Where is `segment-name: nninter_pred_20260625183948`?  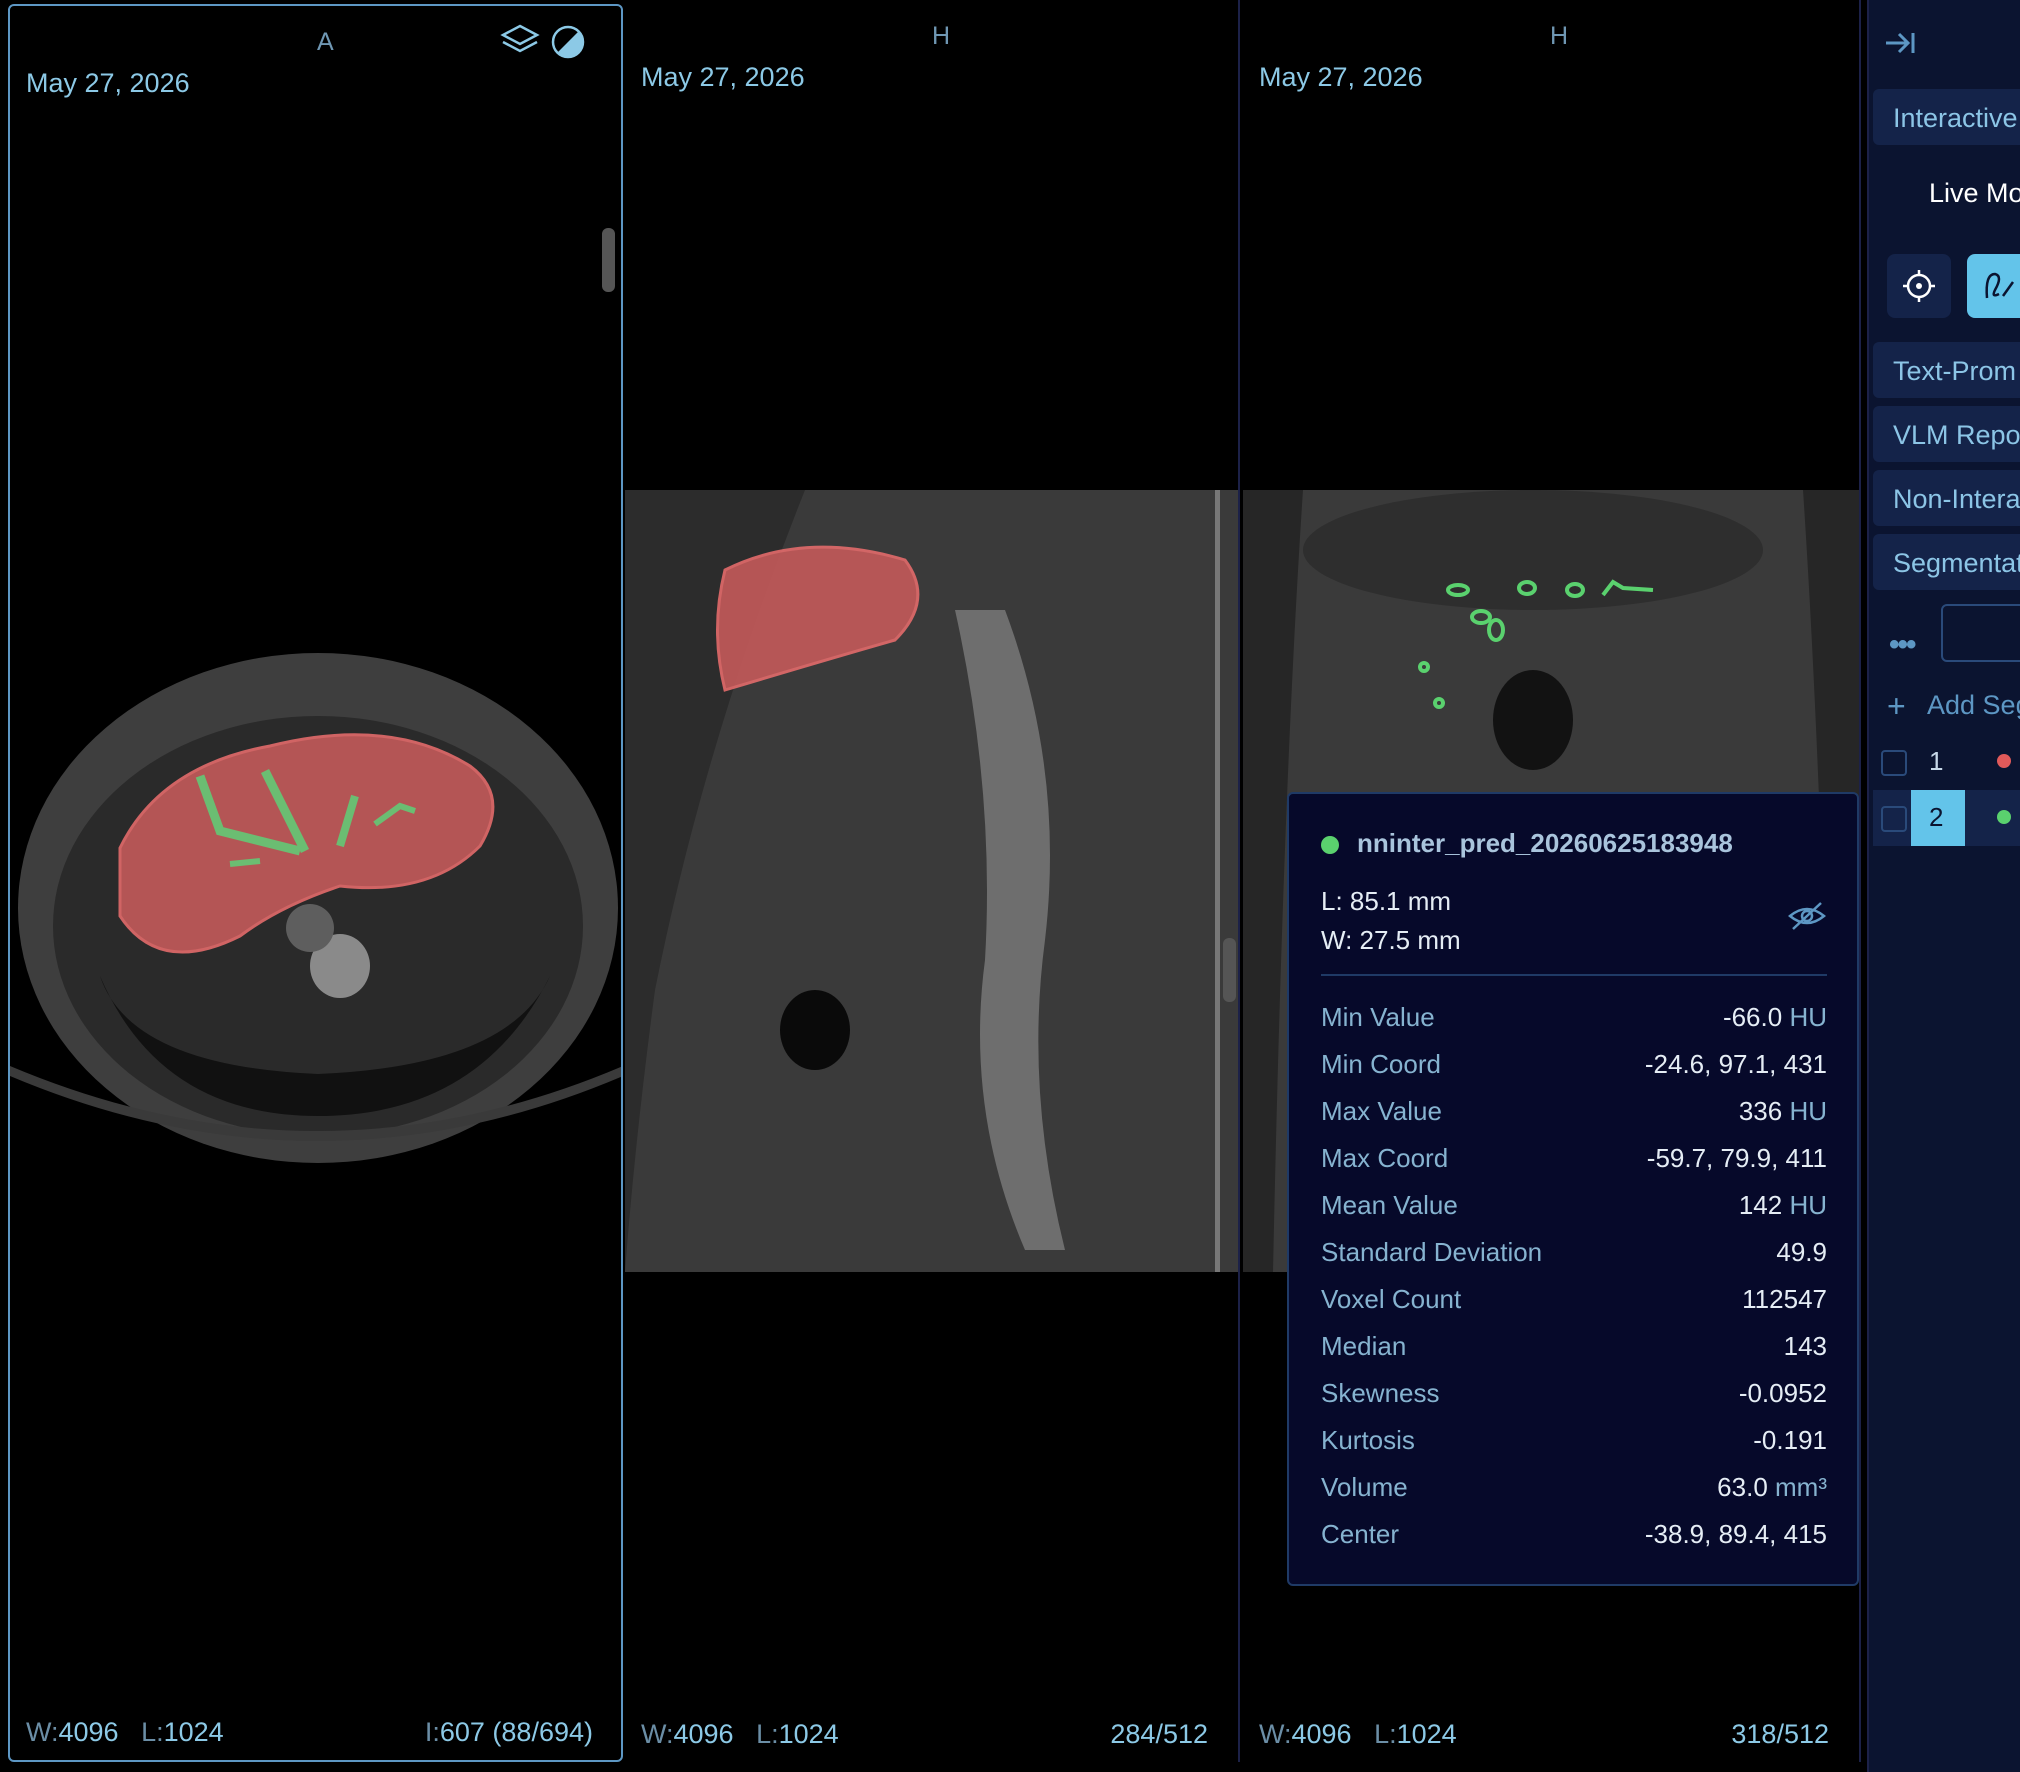 segment-name: nninter_pred_20260625183948 is located at coordinates (1545, 843).